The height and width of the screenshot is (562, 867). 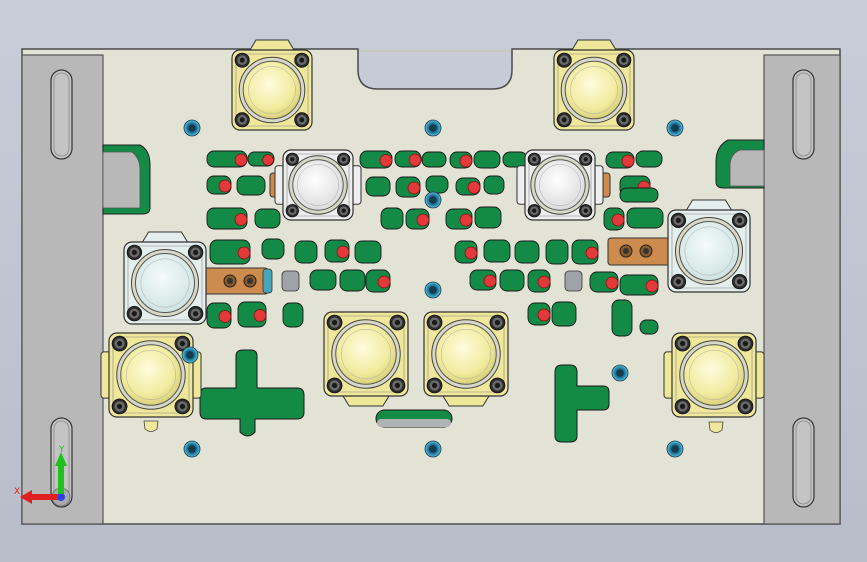 I want to click on punch-holder-white, so click(x=318, y=185).